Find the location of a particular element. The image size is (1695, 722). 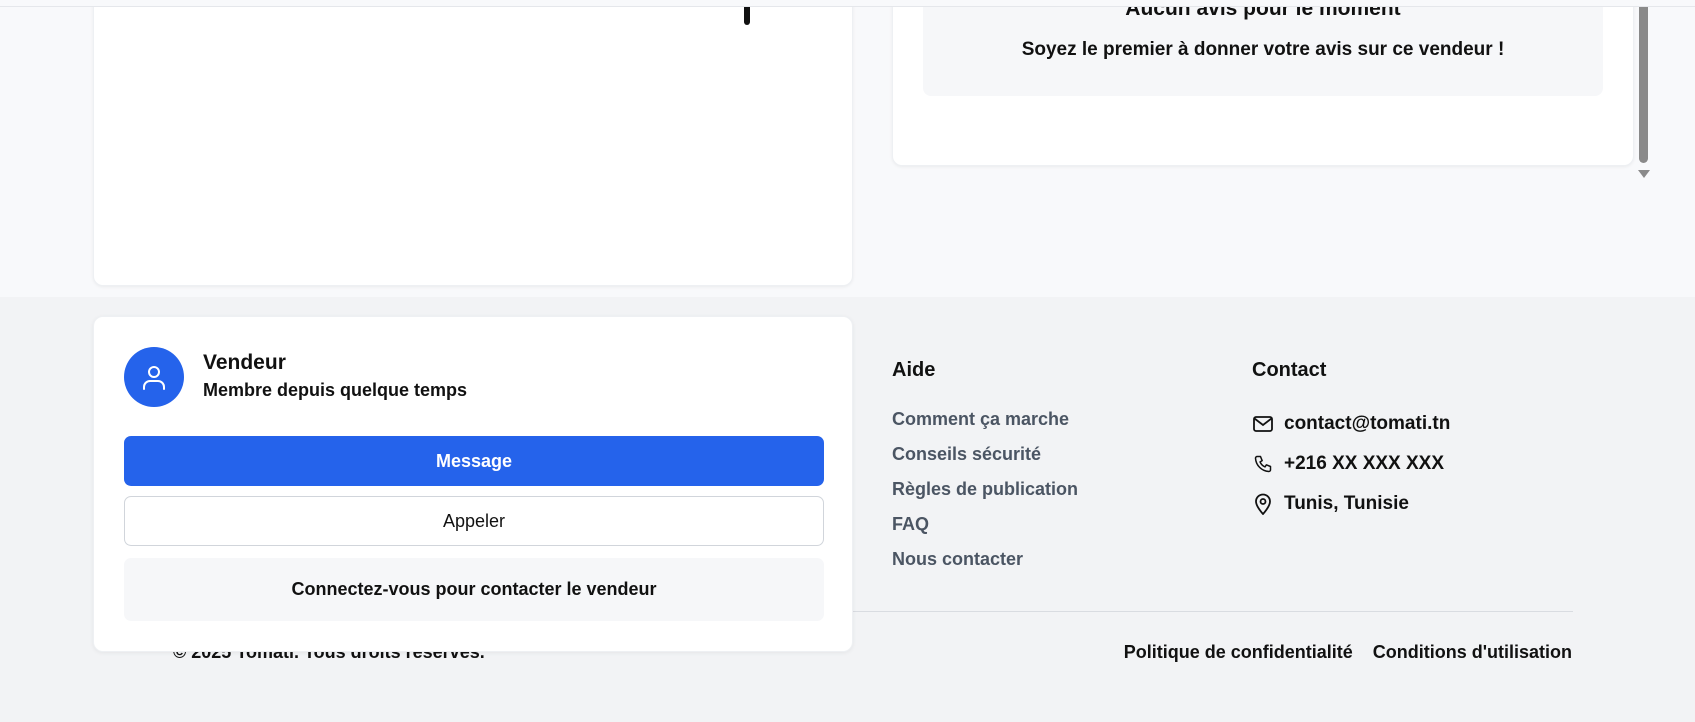

seller-name: Vendeur is located at coordinates (244, 362).